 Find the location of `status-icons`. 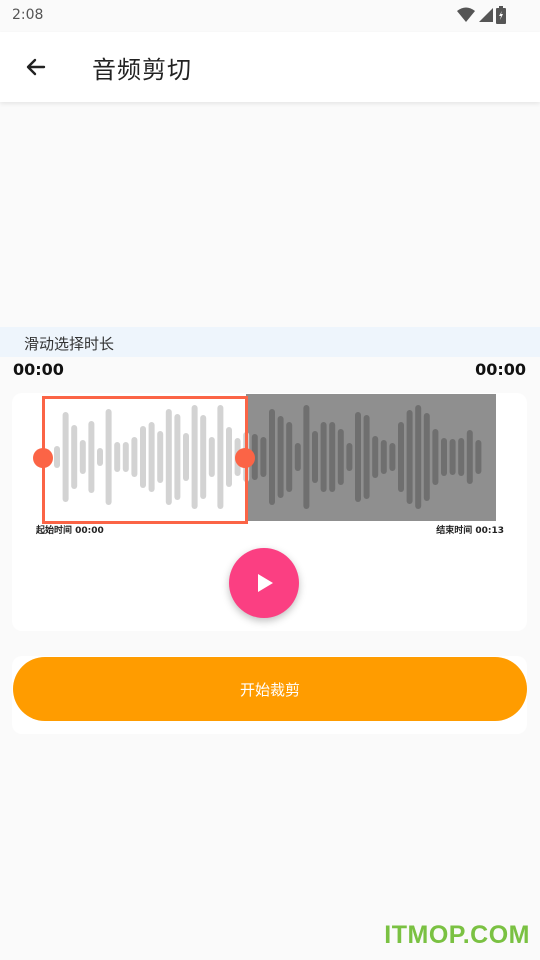

status-icons is located at coordinates (481, 15).